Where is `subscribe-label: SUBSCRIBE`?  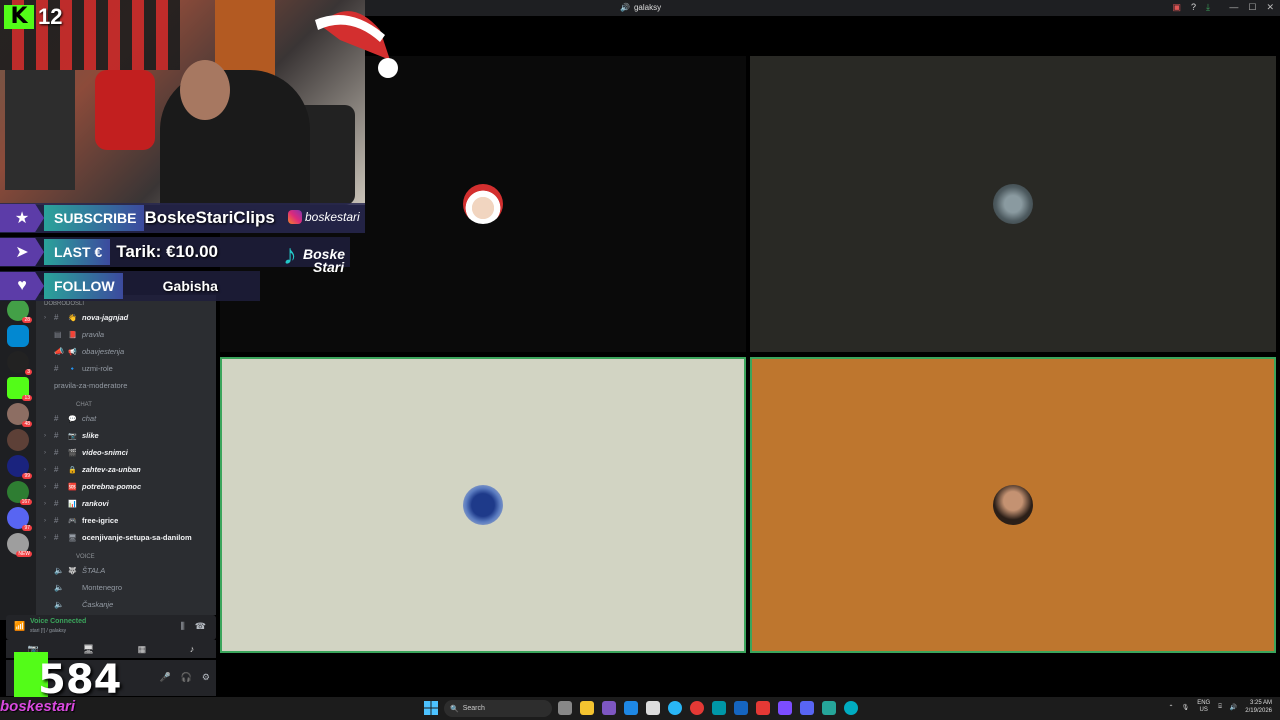 subscribe-label: SUBSCRIBE is located at coordinates (94, 218).